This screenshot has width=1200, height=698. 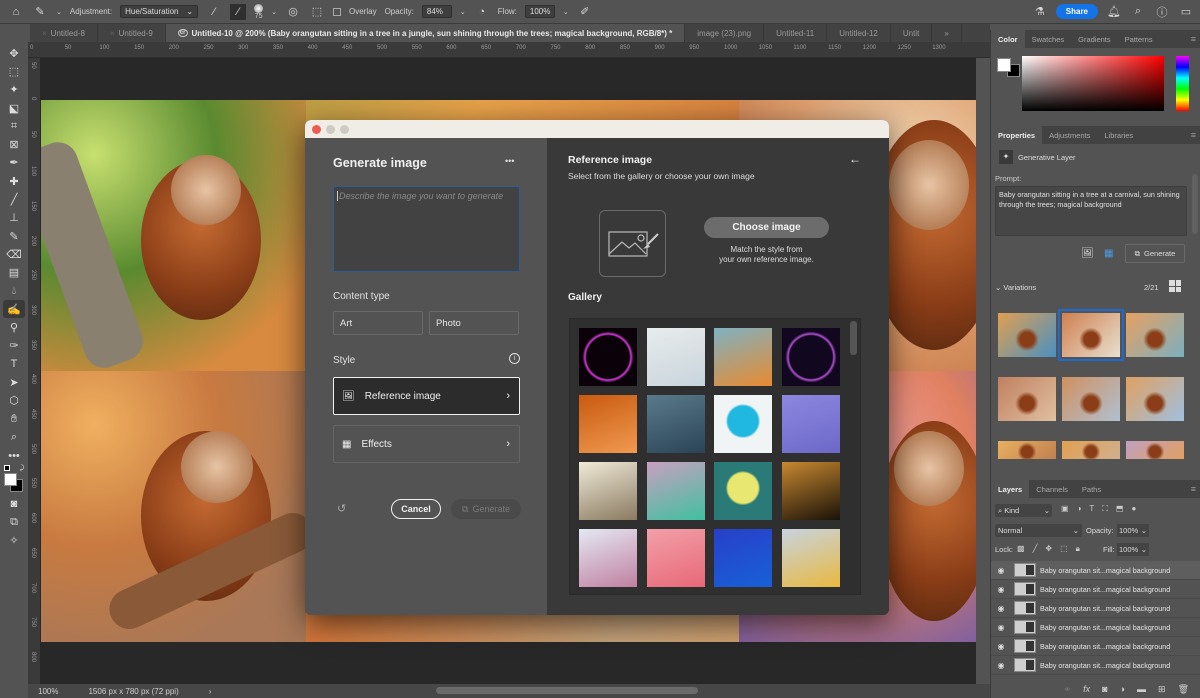 What do you see at coordinates (1195, 204) in the screenshot?
I see `properties-scrollbar` at bounding box center [1195, 204].